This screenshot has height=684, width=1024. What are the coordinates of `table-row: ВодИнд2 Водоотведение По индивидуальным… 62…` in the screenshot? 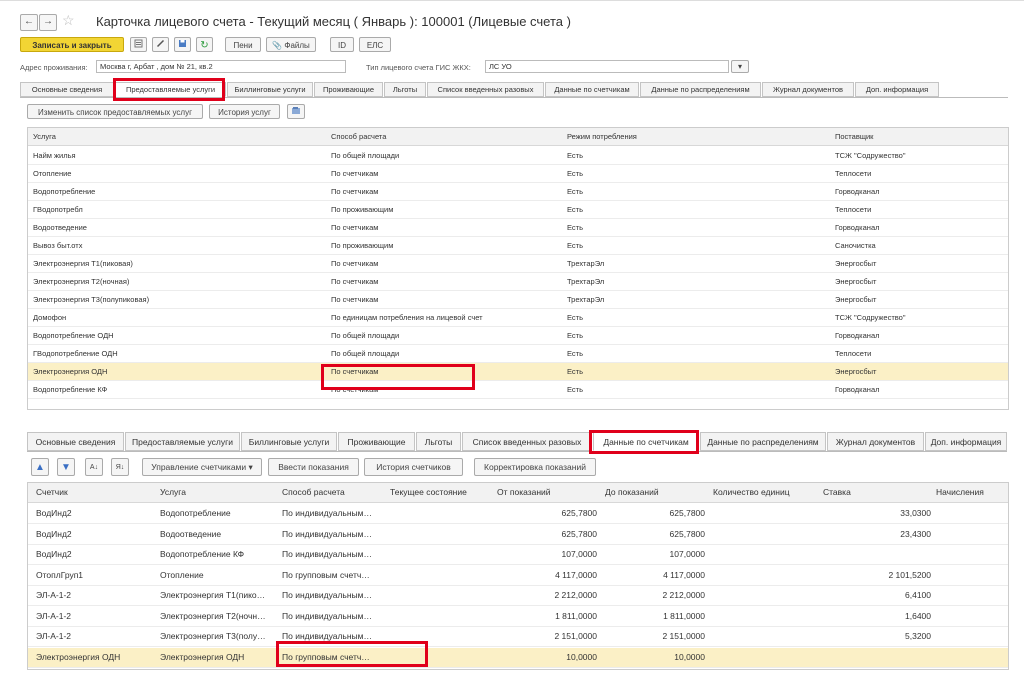 It's located at (518, 535).